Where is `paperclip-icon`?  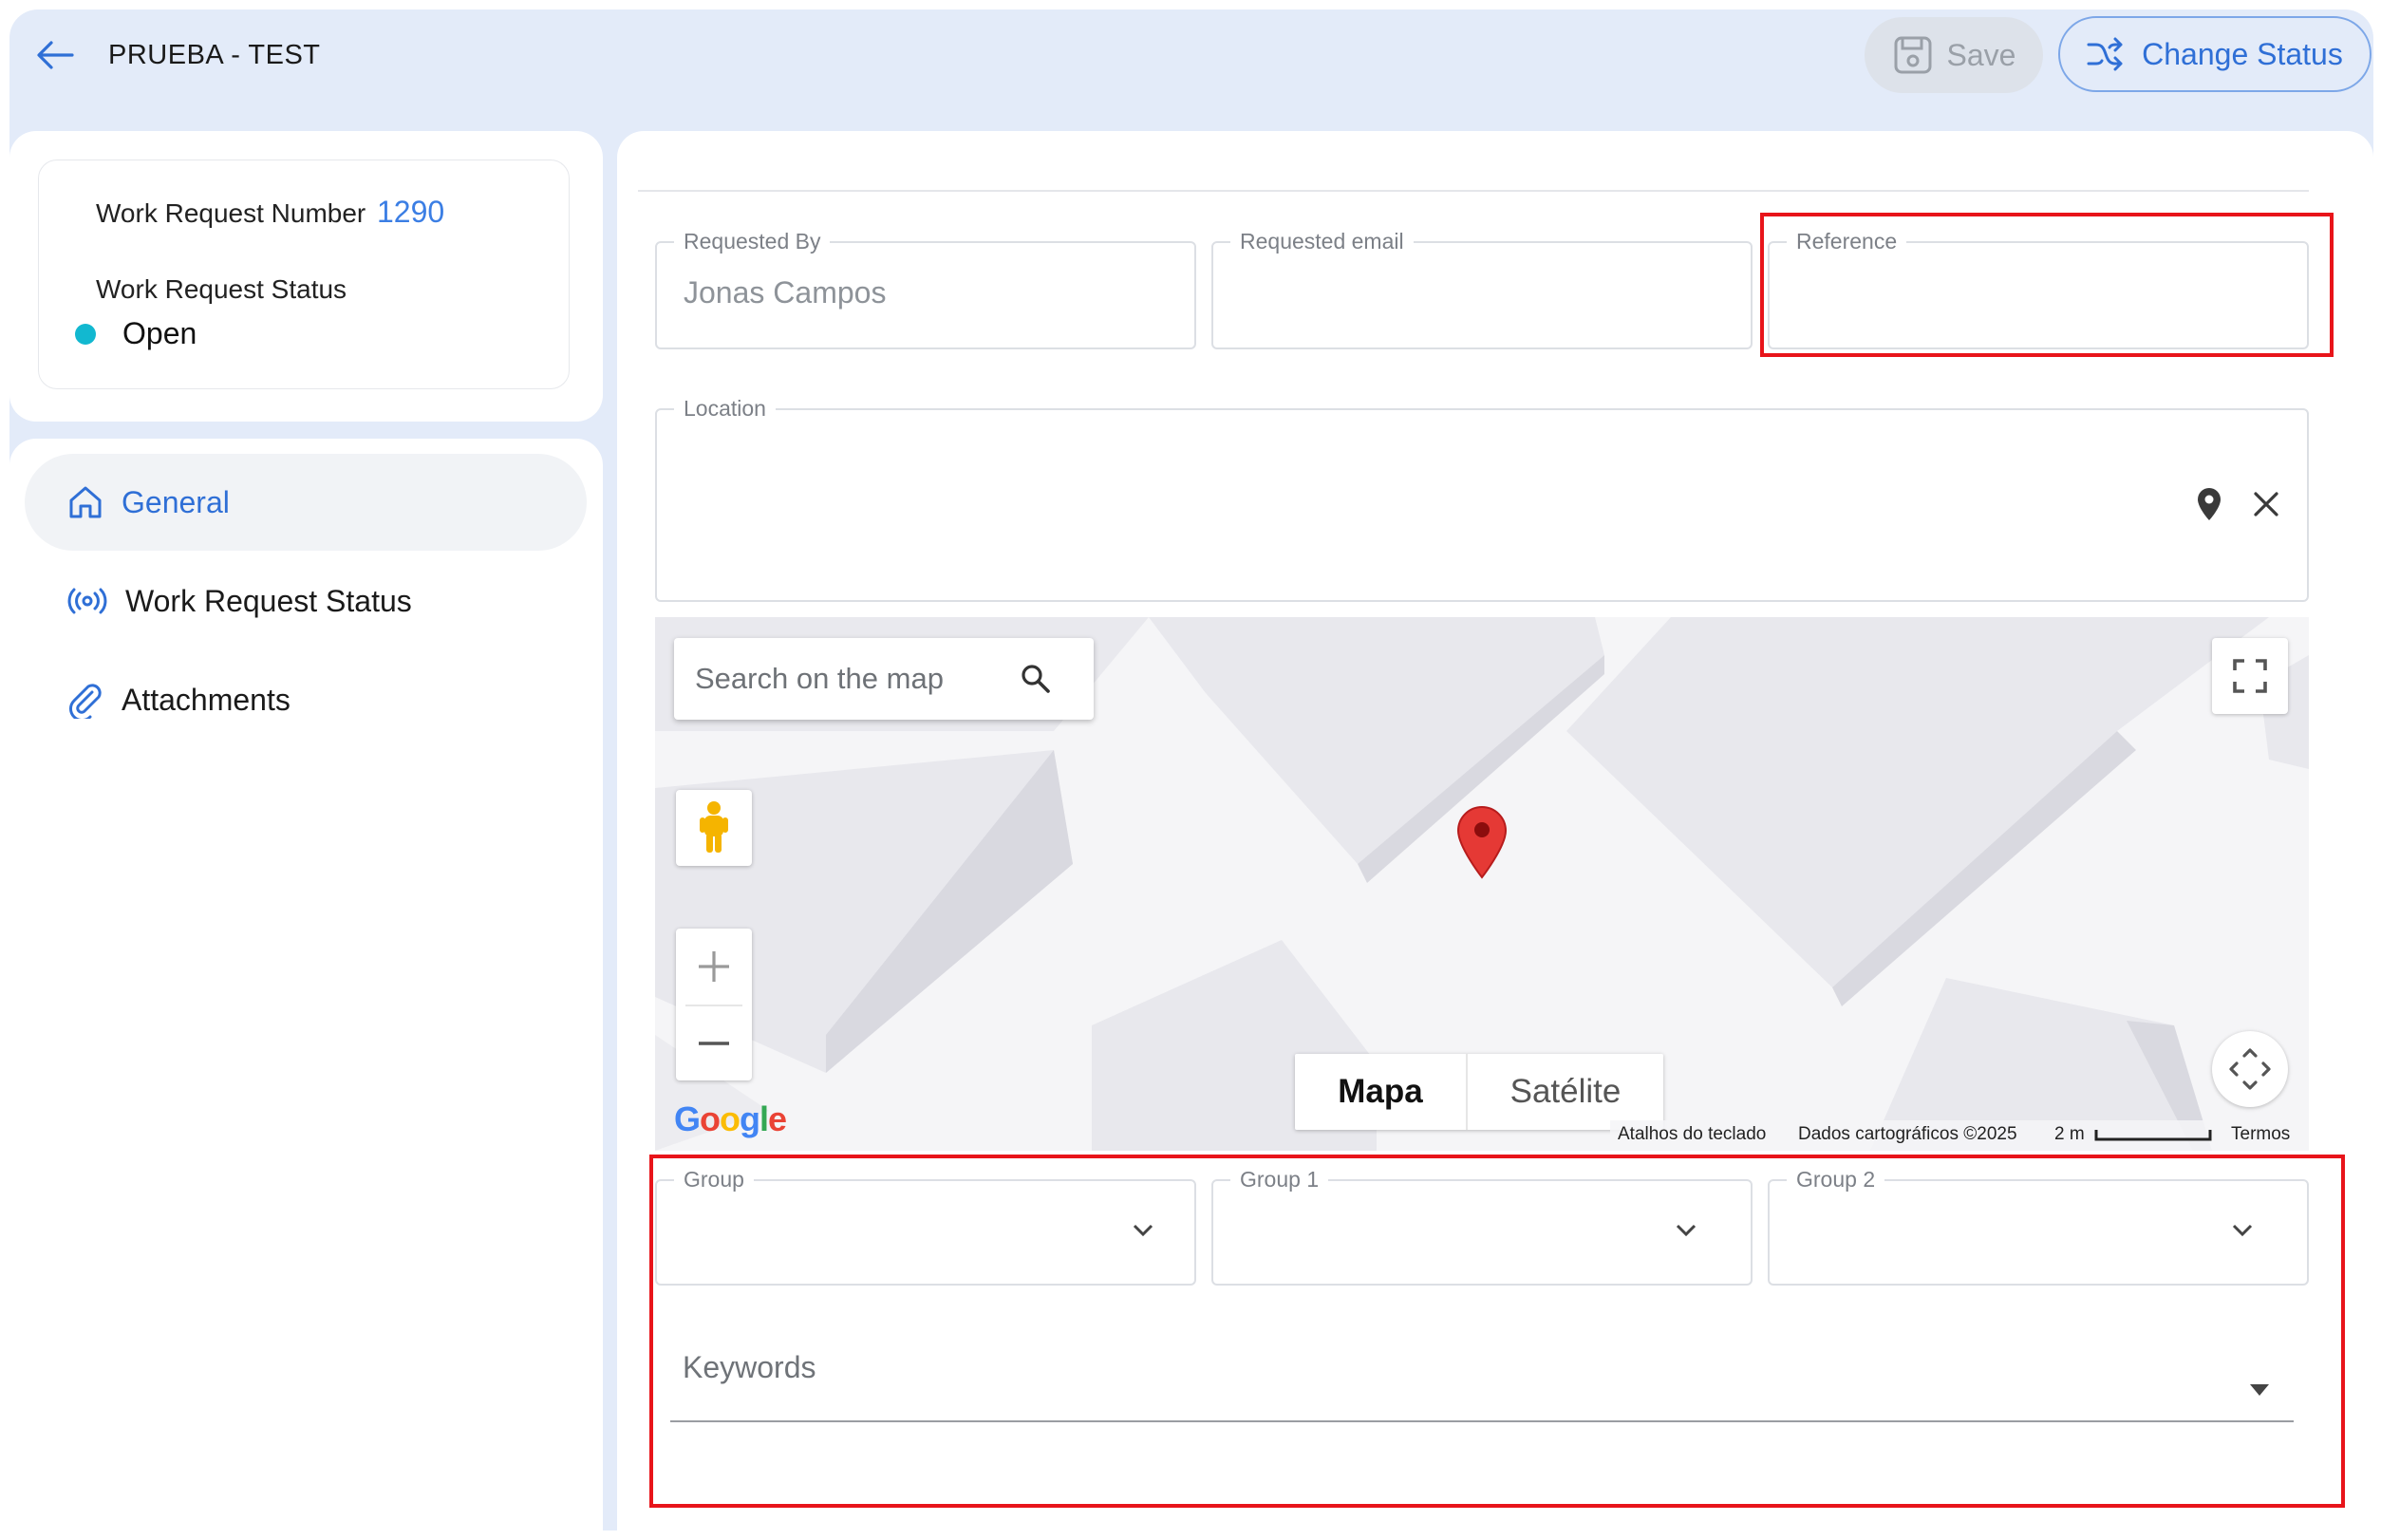 paperclip-icon is located at coordinates (86, 702).